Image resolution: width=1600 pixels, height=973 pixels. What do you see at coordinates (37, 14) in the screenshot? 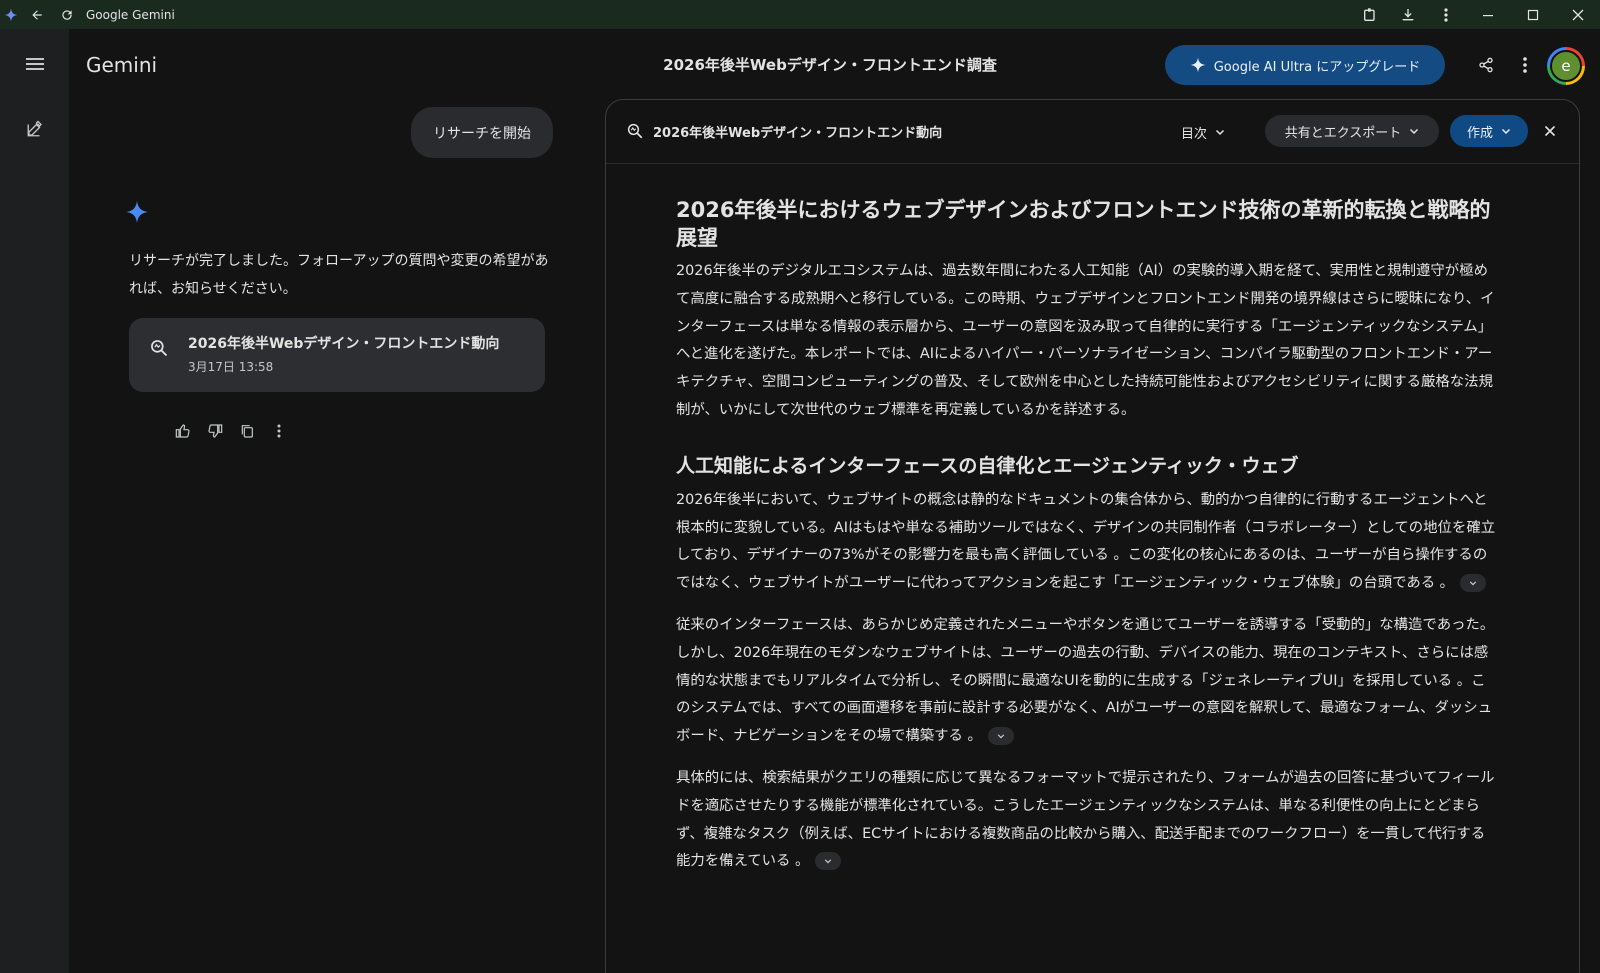
I see `back-icon` at bounding box center [37, 14].